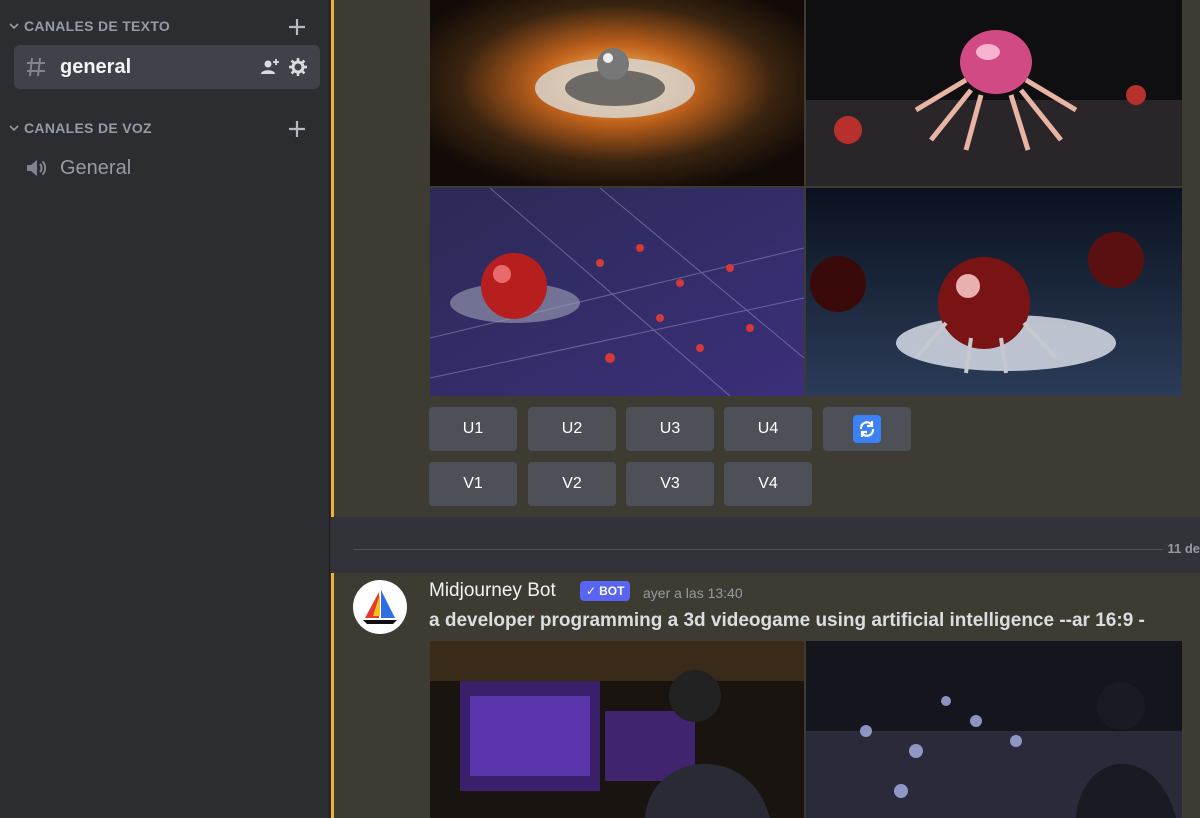 The width and height of the screenshot is (1200, 818). Describe the element at coordinates (612, 591) in the screenshot. I see `bot-badge-label: BOT` at that location.